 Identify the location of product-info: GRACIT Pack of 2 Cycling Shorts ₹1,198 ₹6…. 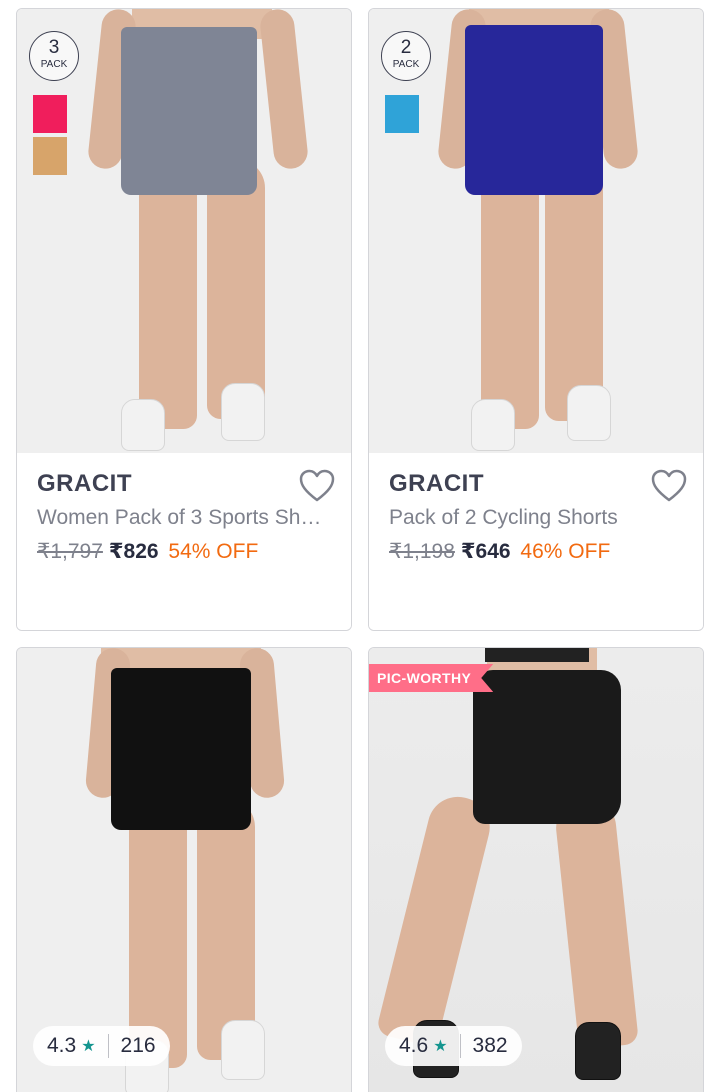
(536, 541).